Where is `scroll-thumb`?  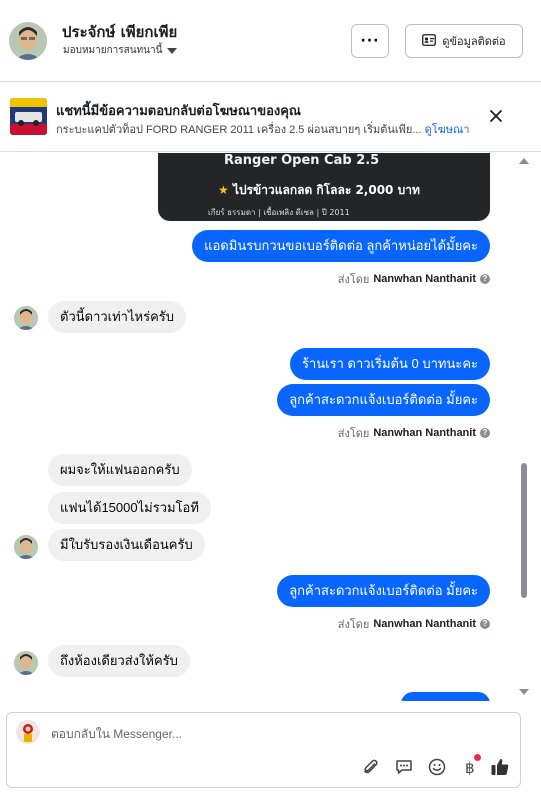
scroll-thumb is located at coordinates (524, 530).